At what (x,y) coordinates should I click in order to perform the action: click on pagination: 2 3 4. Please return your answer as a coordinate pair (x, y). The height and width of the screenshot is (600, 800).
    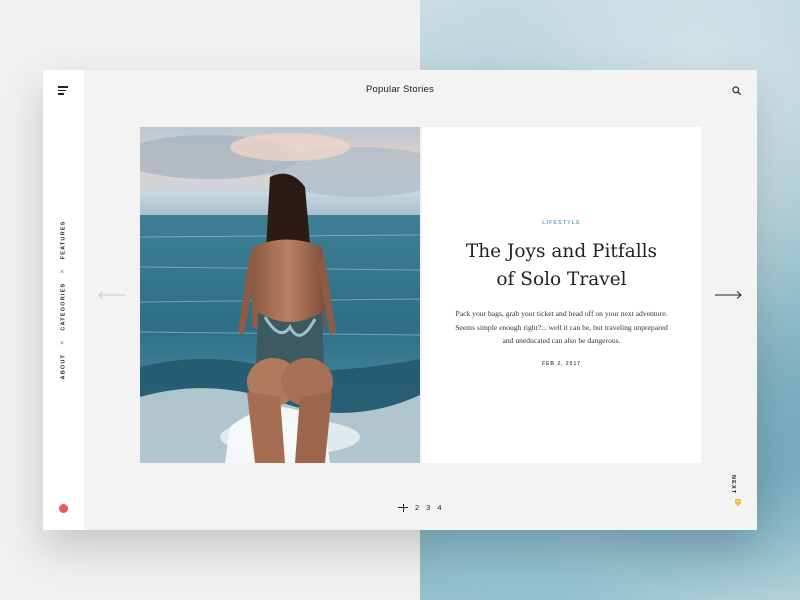
    Looking at the image, I should click on (420, 507).